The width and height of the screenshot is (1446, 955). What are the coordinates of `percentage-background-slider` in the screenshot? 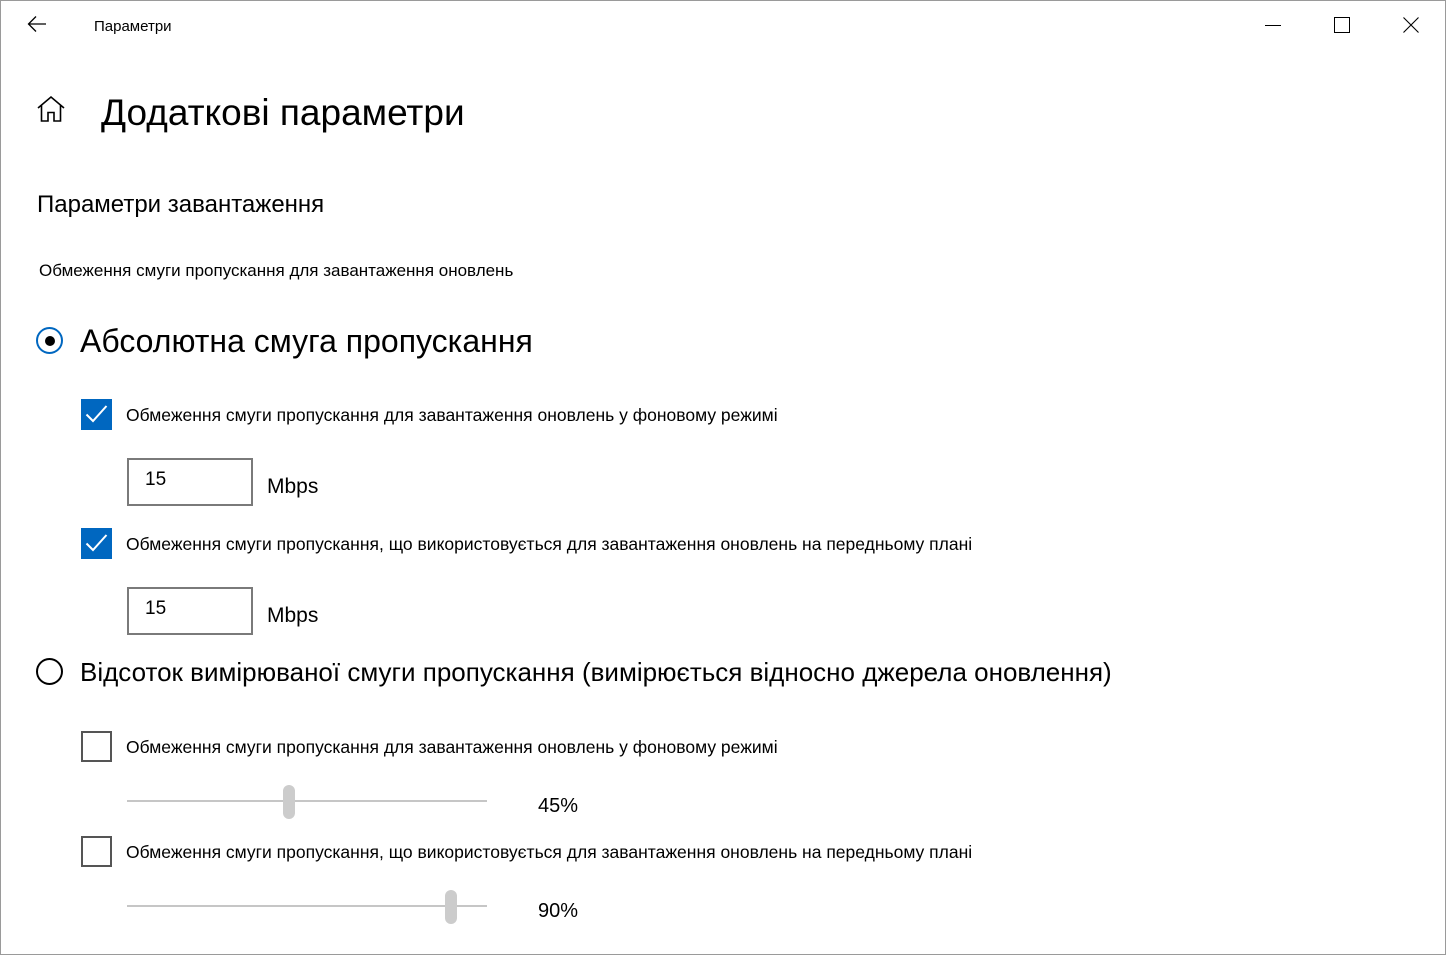 It's located at (307, 803).